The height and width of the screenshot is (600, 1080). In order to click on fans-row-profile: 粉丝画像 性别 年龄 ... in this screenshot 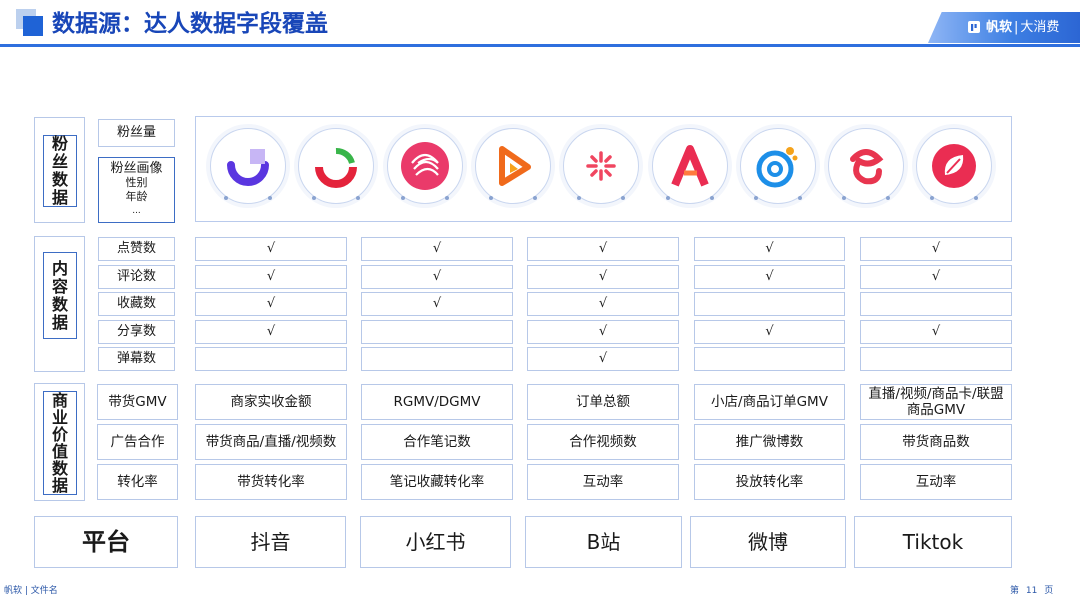, I will do `click(136, 190)`.